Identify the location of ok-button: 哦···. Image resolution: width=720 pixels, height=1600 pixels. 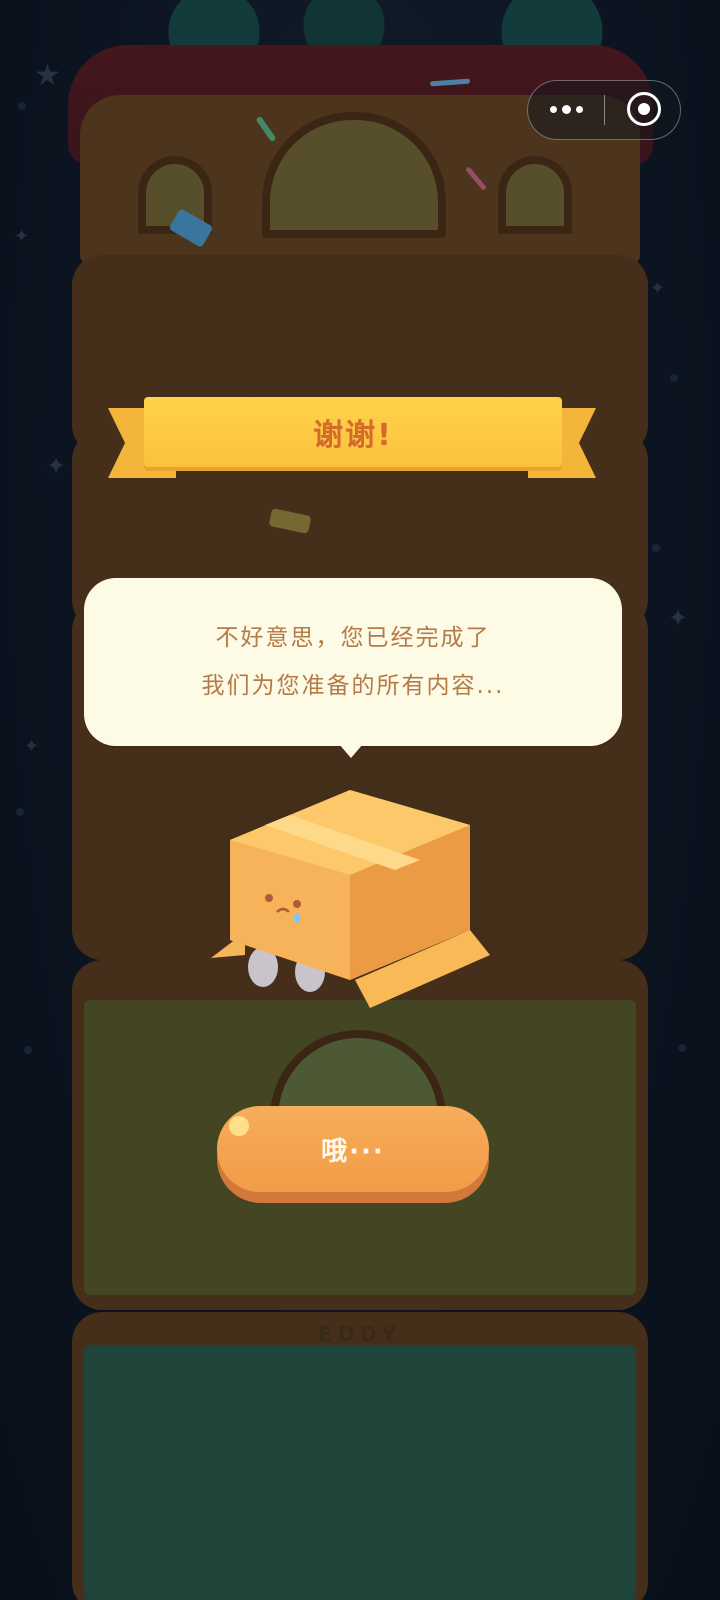
(353, 1149).